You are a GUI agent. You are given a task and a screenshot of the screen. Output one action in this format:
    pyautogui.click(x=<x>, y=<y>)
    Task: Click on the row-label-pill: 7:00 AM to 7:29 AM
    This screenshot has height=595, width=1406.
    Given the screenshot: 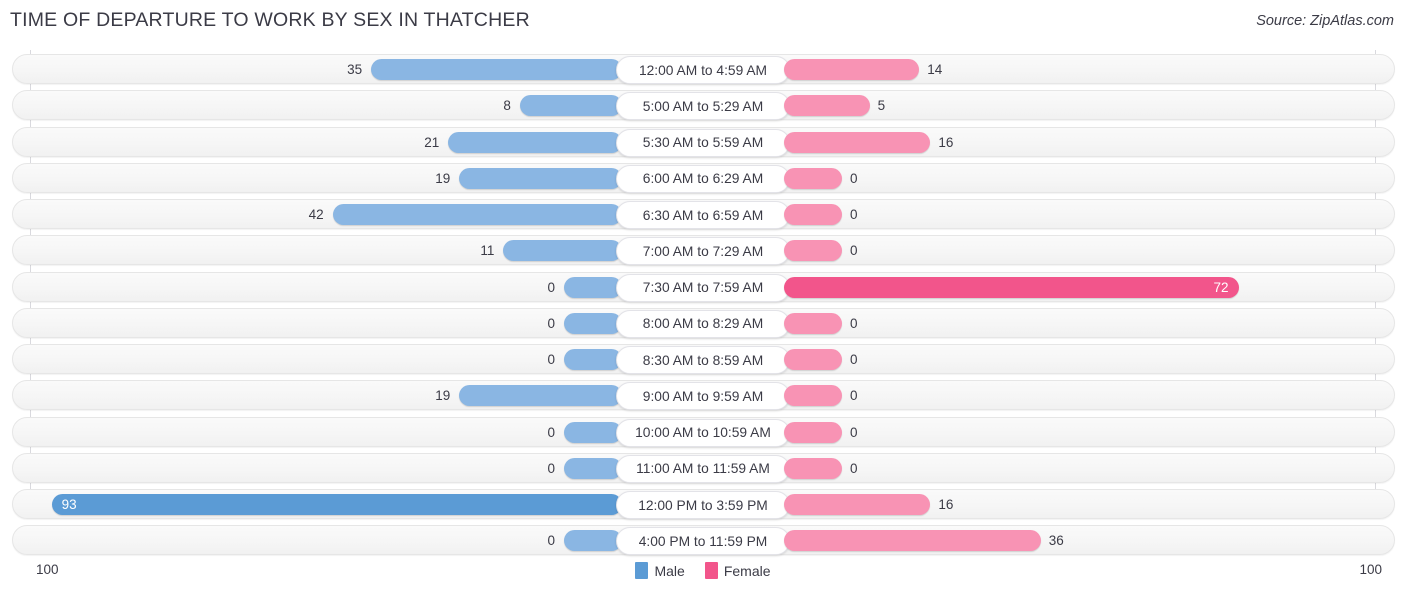 What is the action you would take?
    pyautogui.click(x=703, y=251)
    